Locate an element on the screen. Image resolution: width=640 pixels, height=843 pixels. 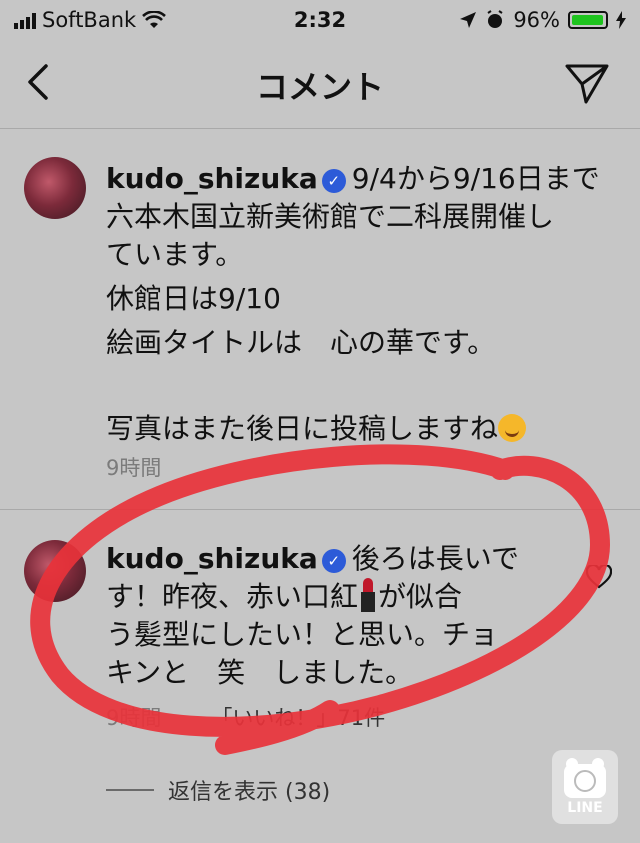
comment-line: が似合 is located at coordinates (420, 596).